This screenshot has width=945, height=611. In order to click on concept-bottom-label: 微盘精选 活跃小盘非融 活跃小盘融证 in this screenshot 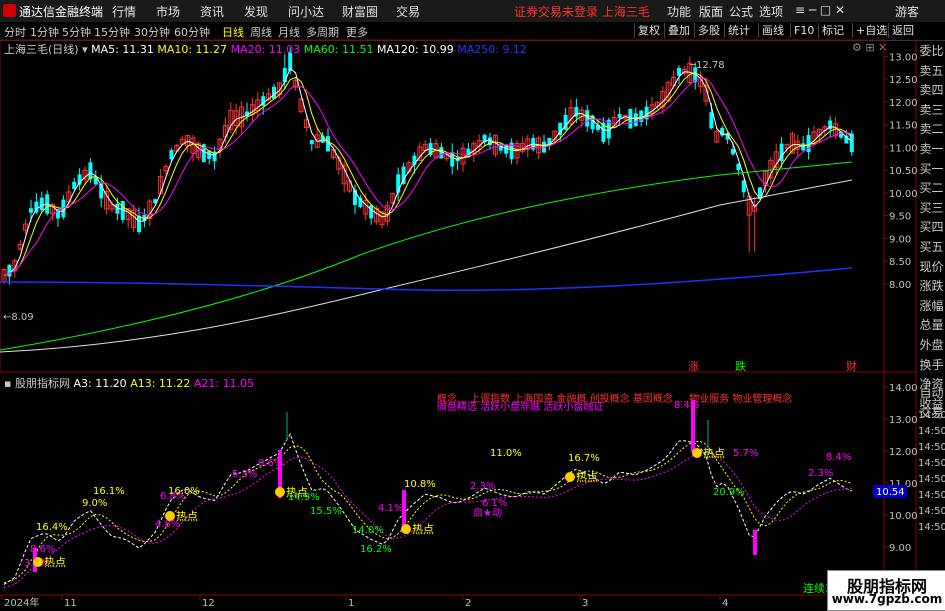, I will do `click(520, 406)`.